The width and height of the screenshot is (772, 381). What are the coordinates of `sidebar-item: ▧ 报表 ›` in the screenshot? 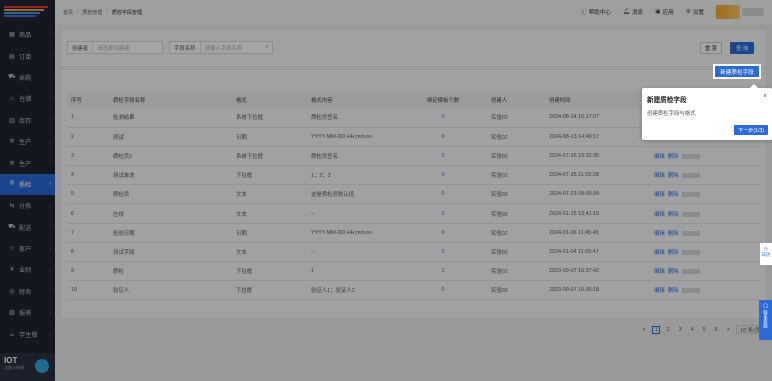 It's located at (27, 312).